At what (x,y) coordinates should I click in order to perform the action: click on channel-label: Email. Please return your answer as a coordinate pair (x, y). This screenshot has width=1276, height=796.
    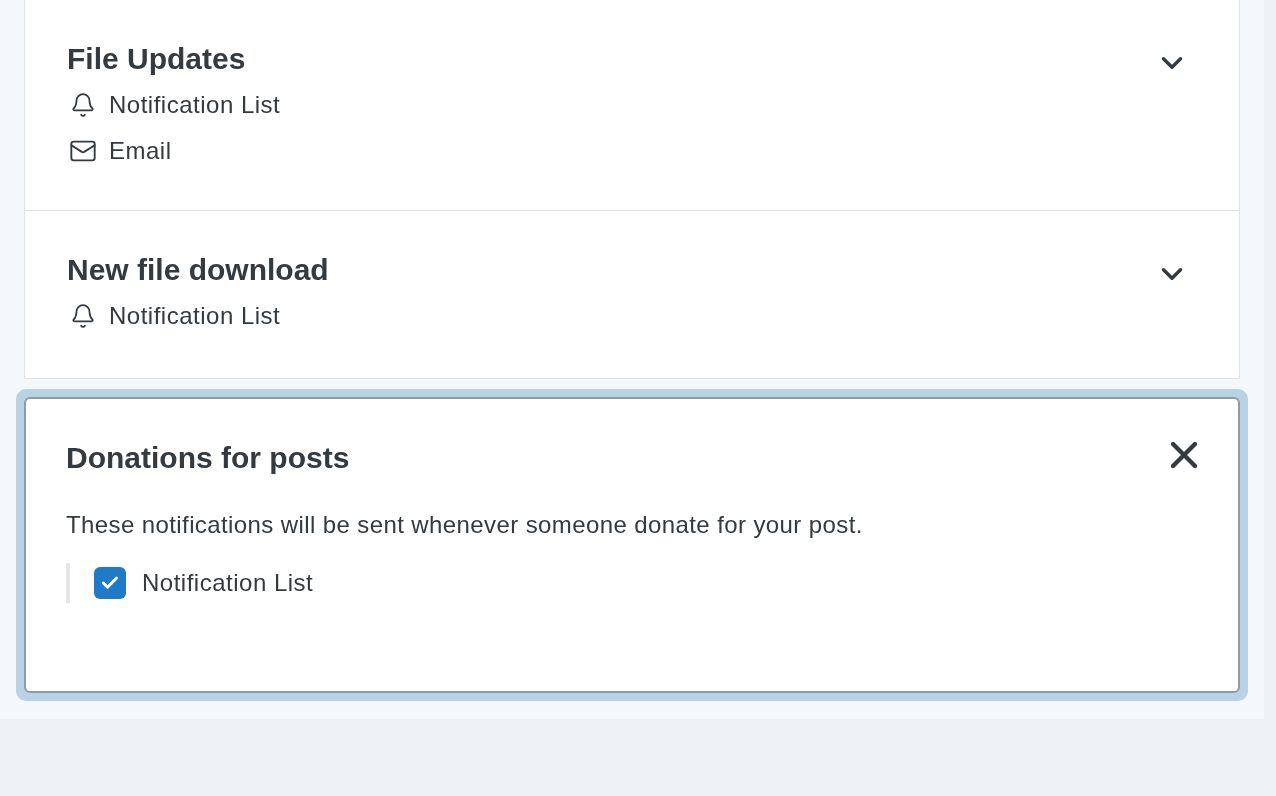
    Looking at the image, I should click on (140, 151).